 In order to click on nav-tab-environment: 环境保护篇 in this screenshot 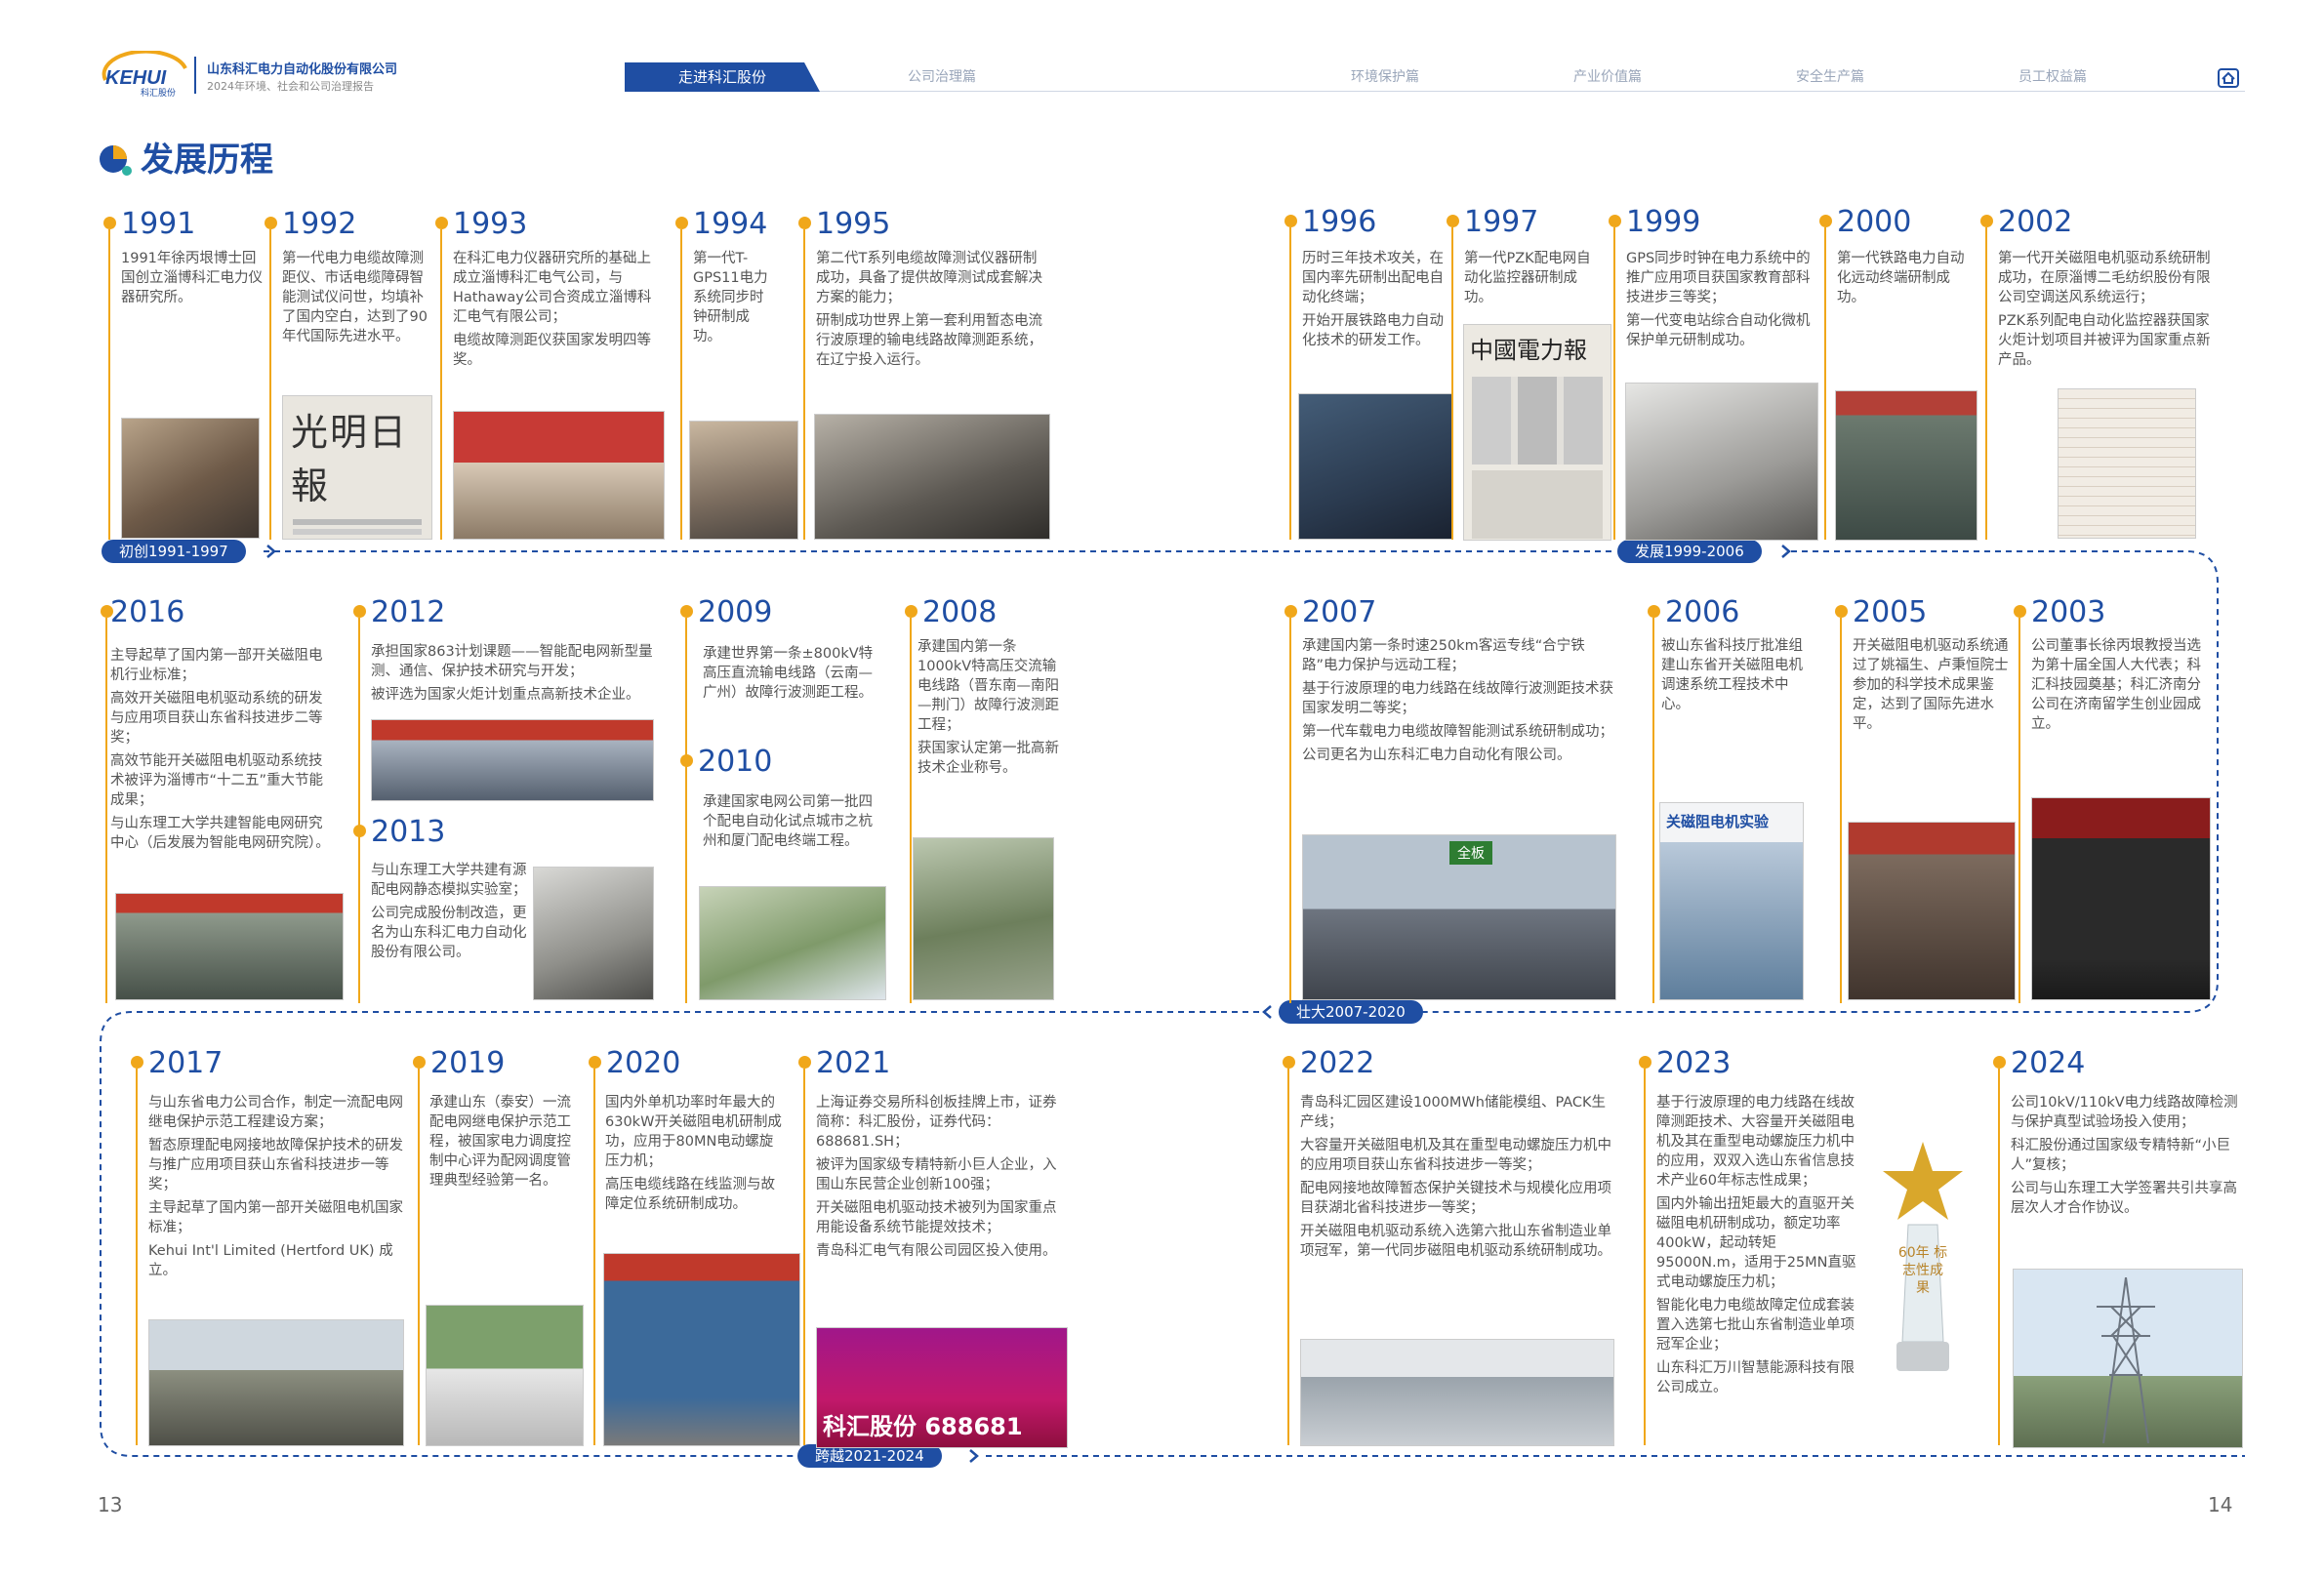, I will do `click(1385, 76)`.